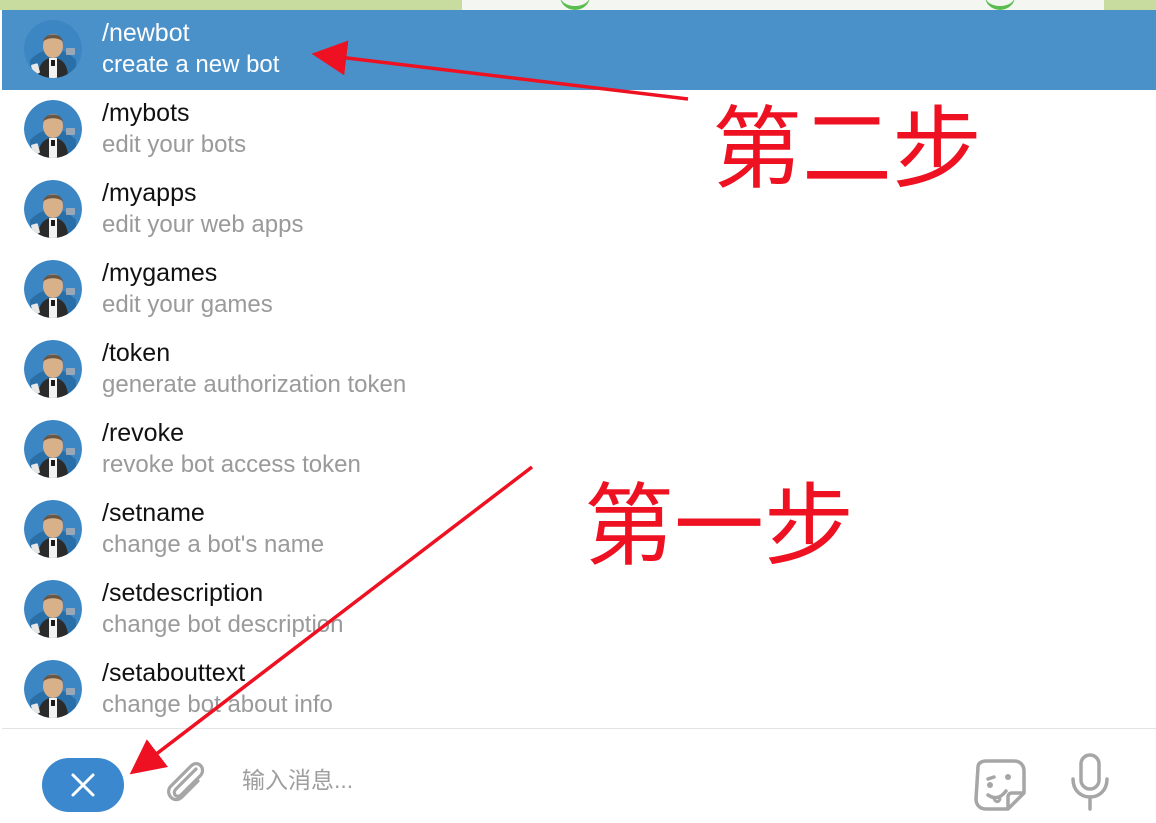 This screenshot has height=823, width=1156. Describe the element at coordinates (143, 433) in the screenshot. I see `command-name: /revoke` at that location.